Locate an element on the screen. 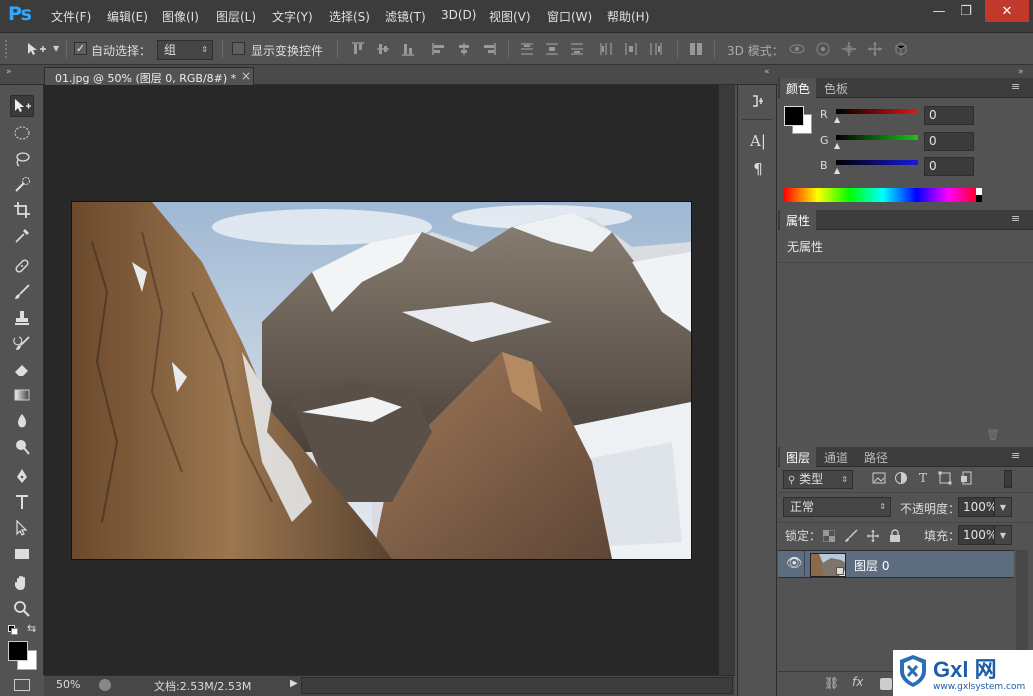  lock-image-icon is located at coordinates (851, 536).